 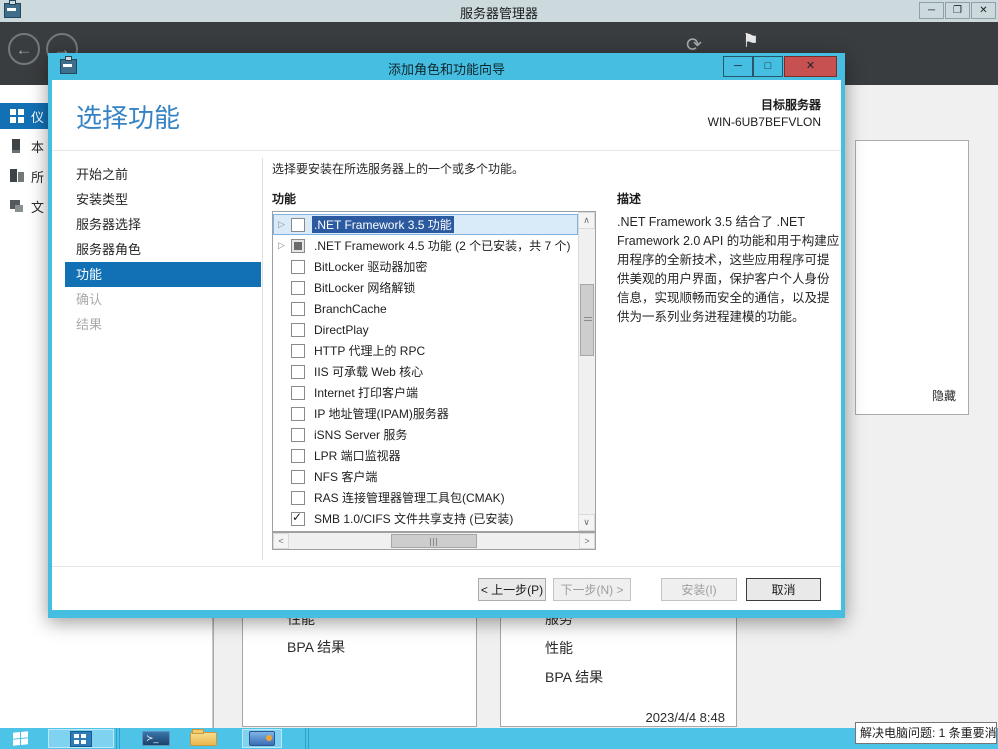 I want to click on wizard-nav-item: 服务器选择, so click(x=163, y=224).